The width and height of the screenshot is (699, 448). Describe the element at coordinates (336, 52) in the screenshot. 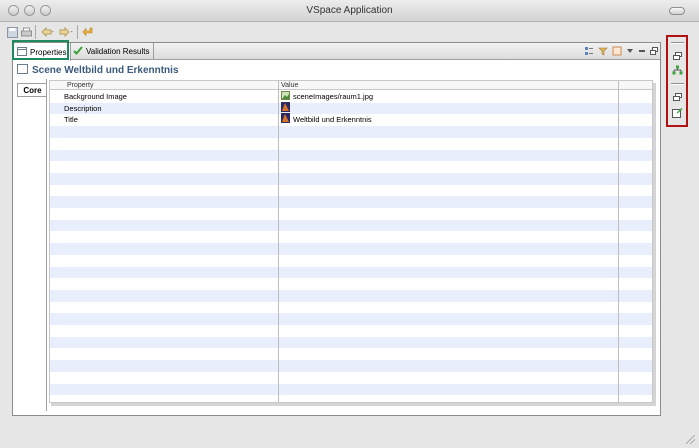

I see `view-tab-bar: Properties Validation Results` at that location.